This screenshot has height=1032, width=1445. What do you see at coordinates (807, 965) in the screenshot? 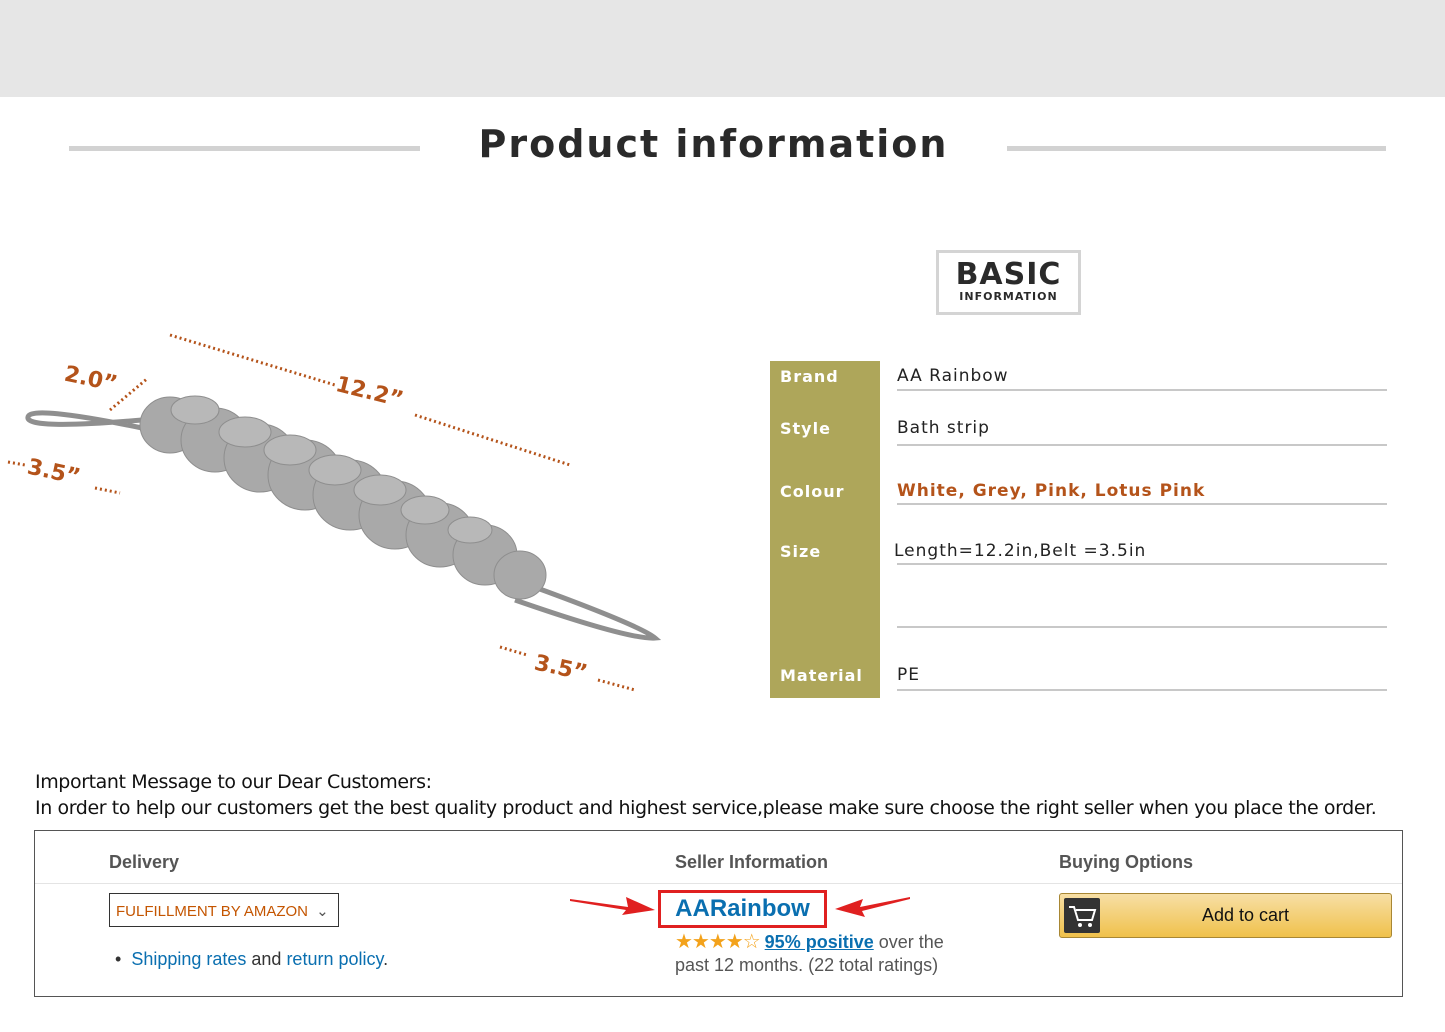
I see `rating-period-text: past 12 months. (22 total ratings)` at bounding box center [807, 965].